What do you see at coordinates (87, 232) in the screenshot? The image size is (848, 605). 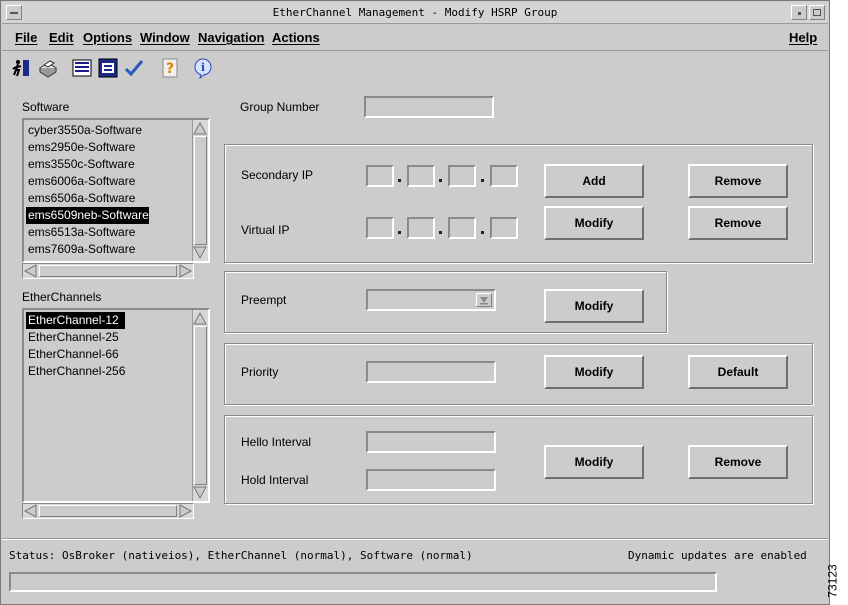 I see `software-list-item: ems6513a-Software` at bounding box center [87, 232].